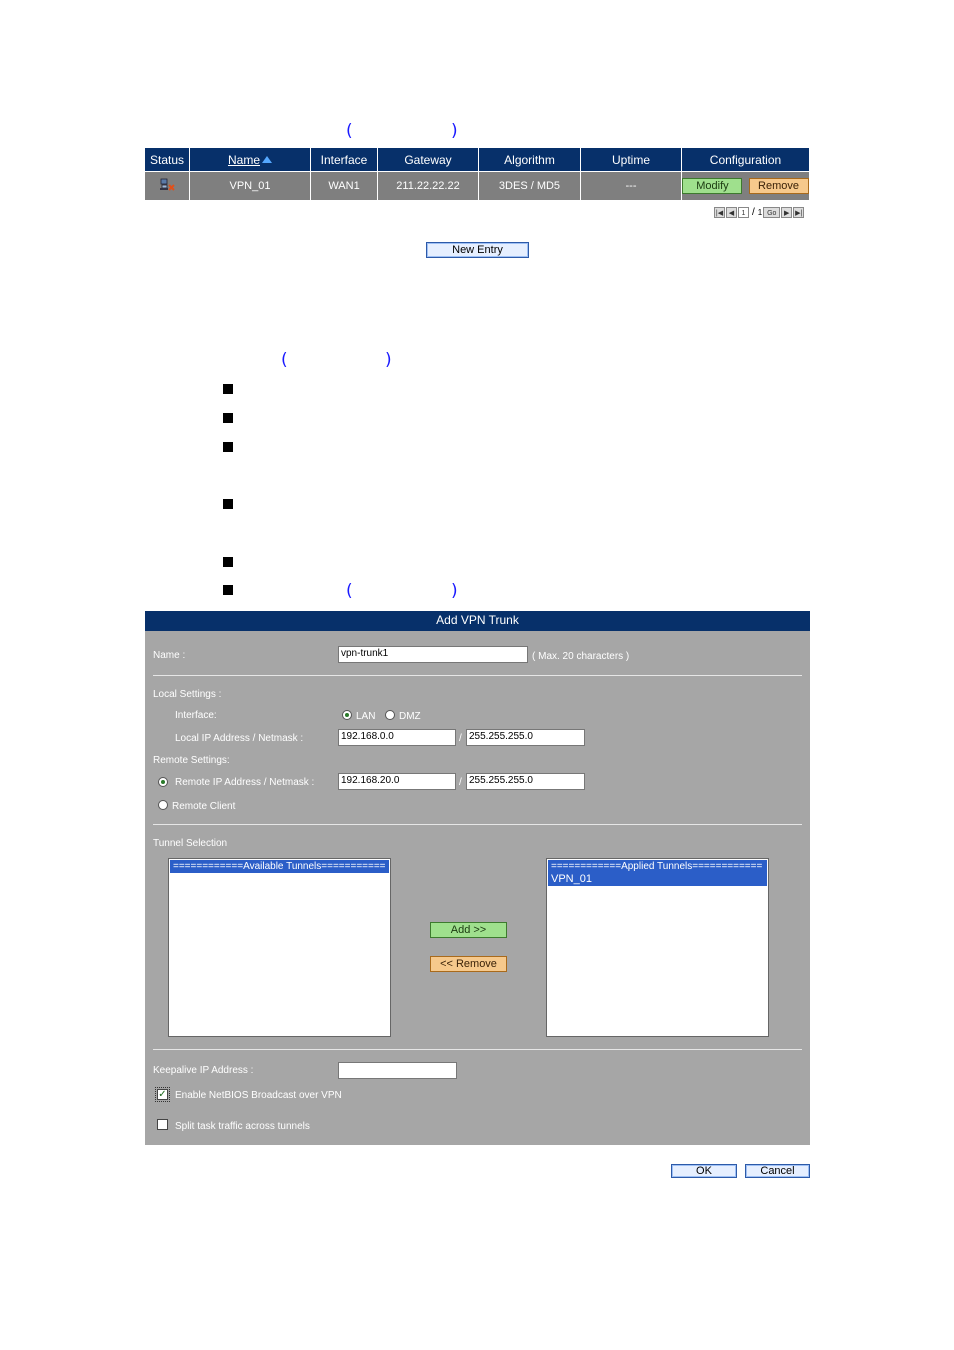 The height and width of the screenshot is (1350, 954). What do you see at coordinates (704, 1171) in the screenshot?
I see `ok-button: OK` at bounding box center [704, 1171].